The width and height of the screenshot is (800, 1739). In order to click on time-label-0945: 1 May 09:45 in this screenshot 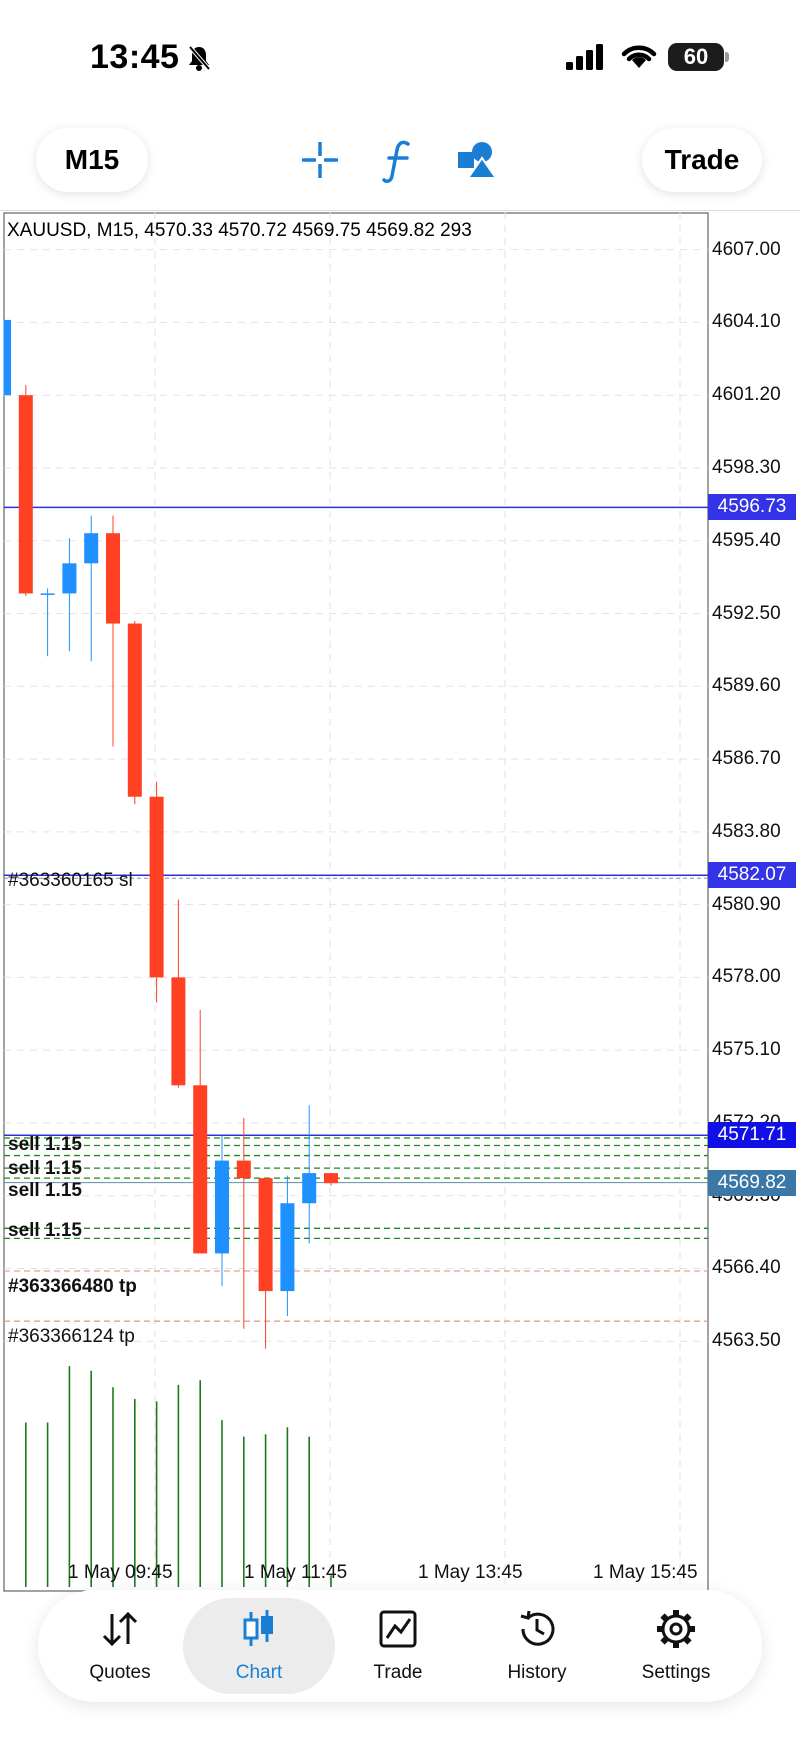, I will do `click(120, 1572)`.